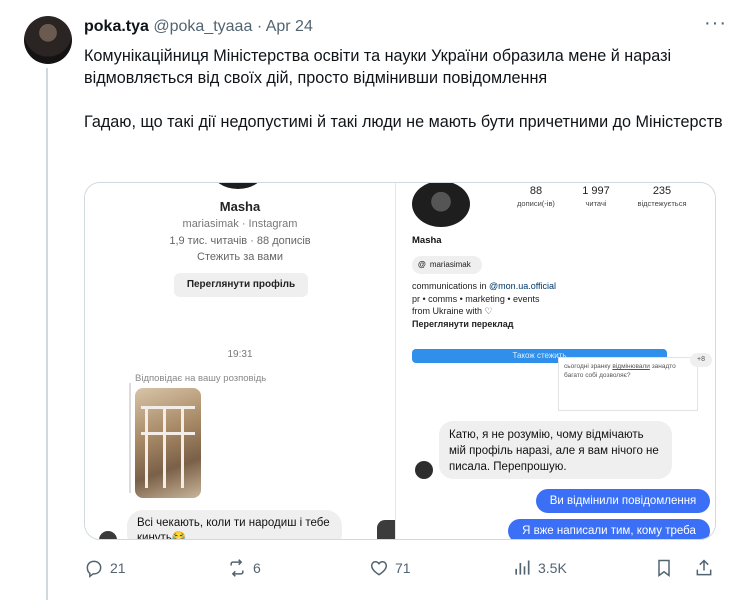  What do you see at coordinates (704, 567) in the screenshot?
I see `share-icon` at bounding box center [704, 567].